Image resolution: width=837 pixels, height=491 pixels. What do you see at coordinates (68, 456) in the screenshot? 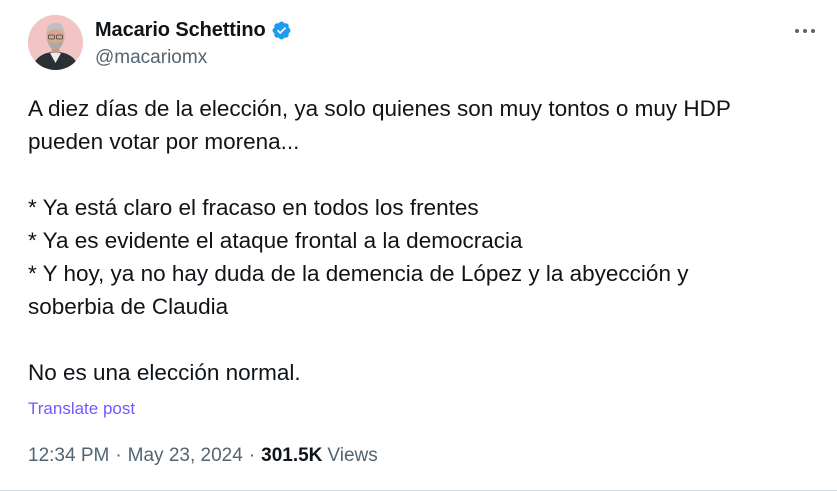
I see `post-time: 12:34 PM` at bounding box center [68, 456].